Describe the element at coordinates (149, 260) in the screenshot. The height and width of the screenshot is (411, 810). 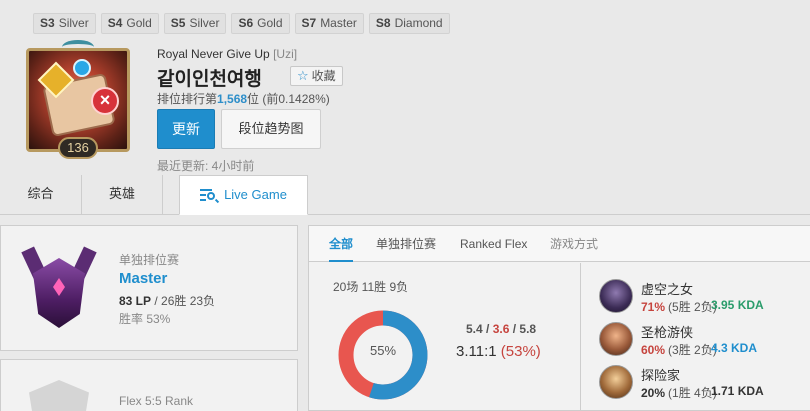
I see `queue-label: 单独排位赛` at that location.